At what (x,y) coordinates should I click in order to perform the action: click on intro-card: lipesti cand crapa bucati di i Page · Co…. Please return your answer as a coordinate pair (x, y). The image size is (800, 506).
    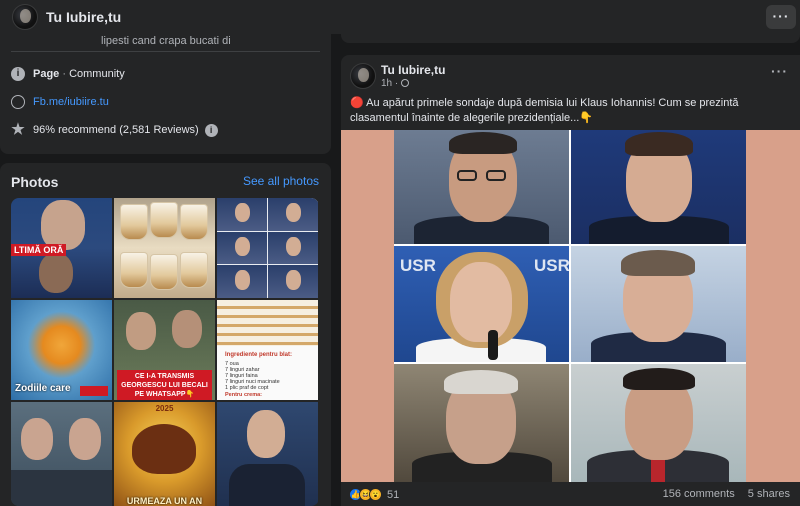
    Looking at the image, I should click on (165, 94).